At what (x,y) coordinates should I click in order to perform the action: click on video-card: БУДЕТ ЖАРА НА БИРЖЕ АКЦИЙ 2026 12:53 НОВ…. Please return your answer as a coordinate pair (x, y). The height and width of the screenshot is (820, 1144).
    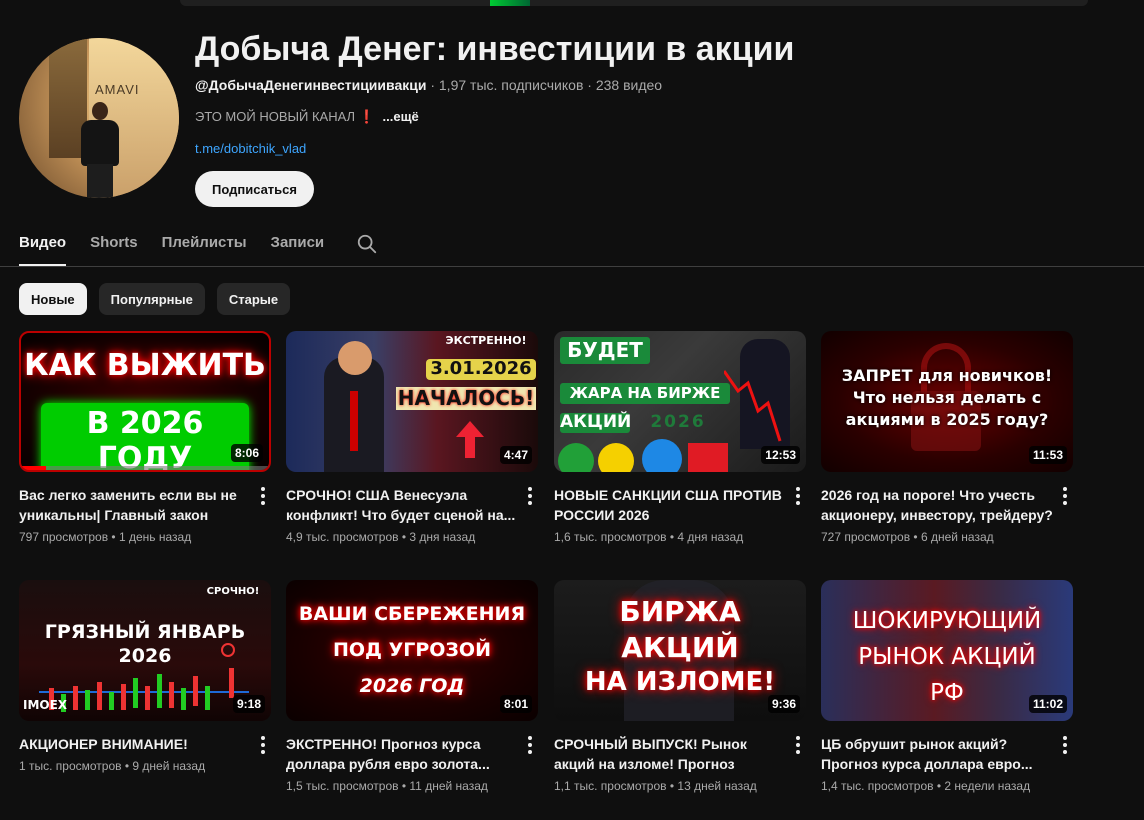
    Looking at the image, I should click on (680, 437).